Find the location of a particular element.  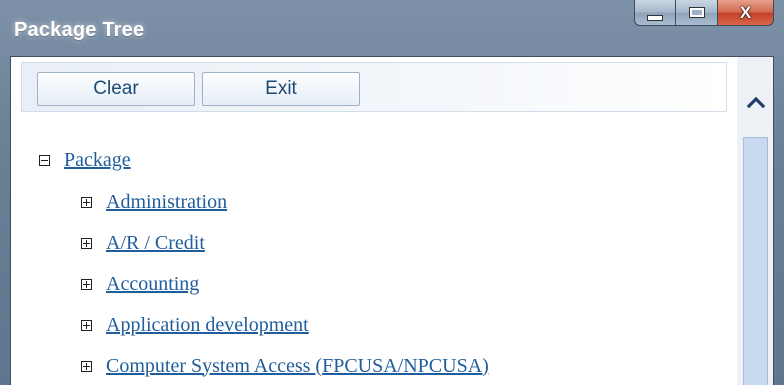

tree-link-application-development: Application development is located at coordinates (207, 325).